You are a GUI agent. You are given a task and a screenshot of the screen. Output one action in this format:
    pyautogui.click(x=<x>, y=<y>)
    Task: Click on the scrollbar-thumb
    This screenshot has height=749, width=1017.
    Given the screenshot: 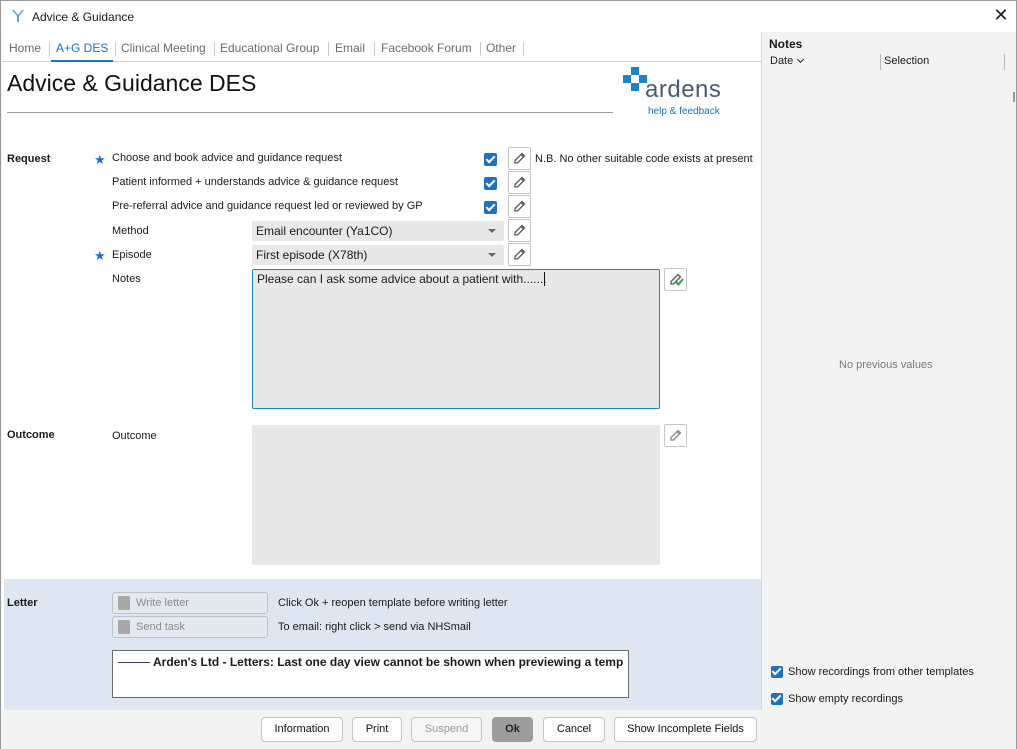 What is the action you would take?
    pyautogui.click(x=1014, y=97)
    